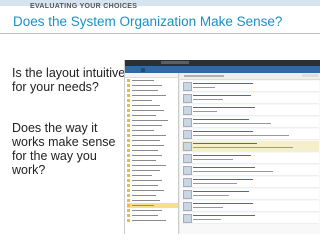  I want to click on folder-item, so click(152, 220).